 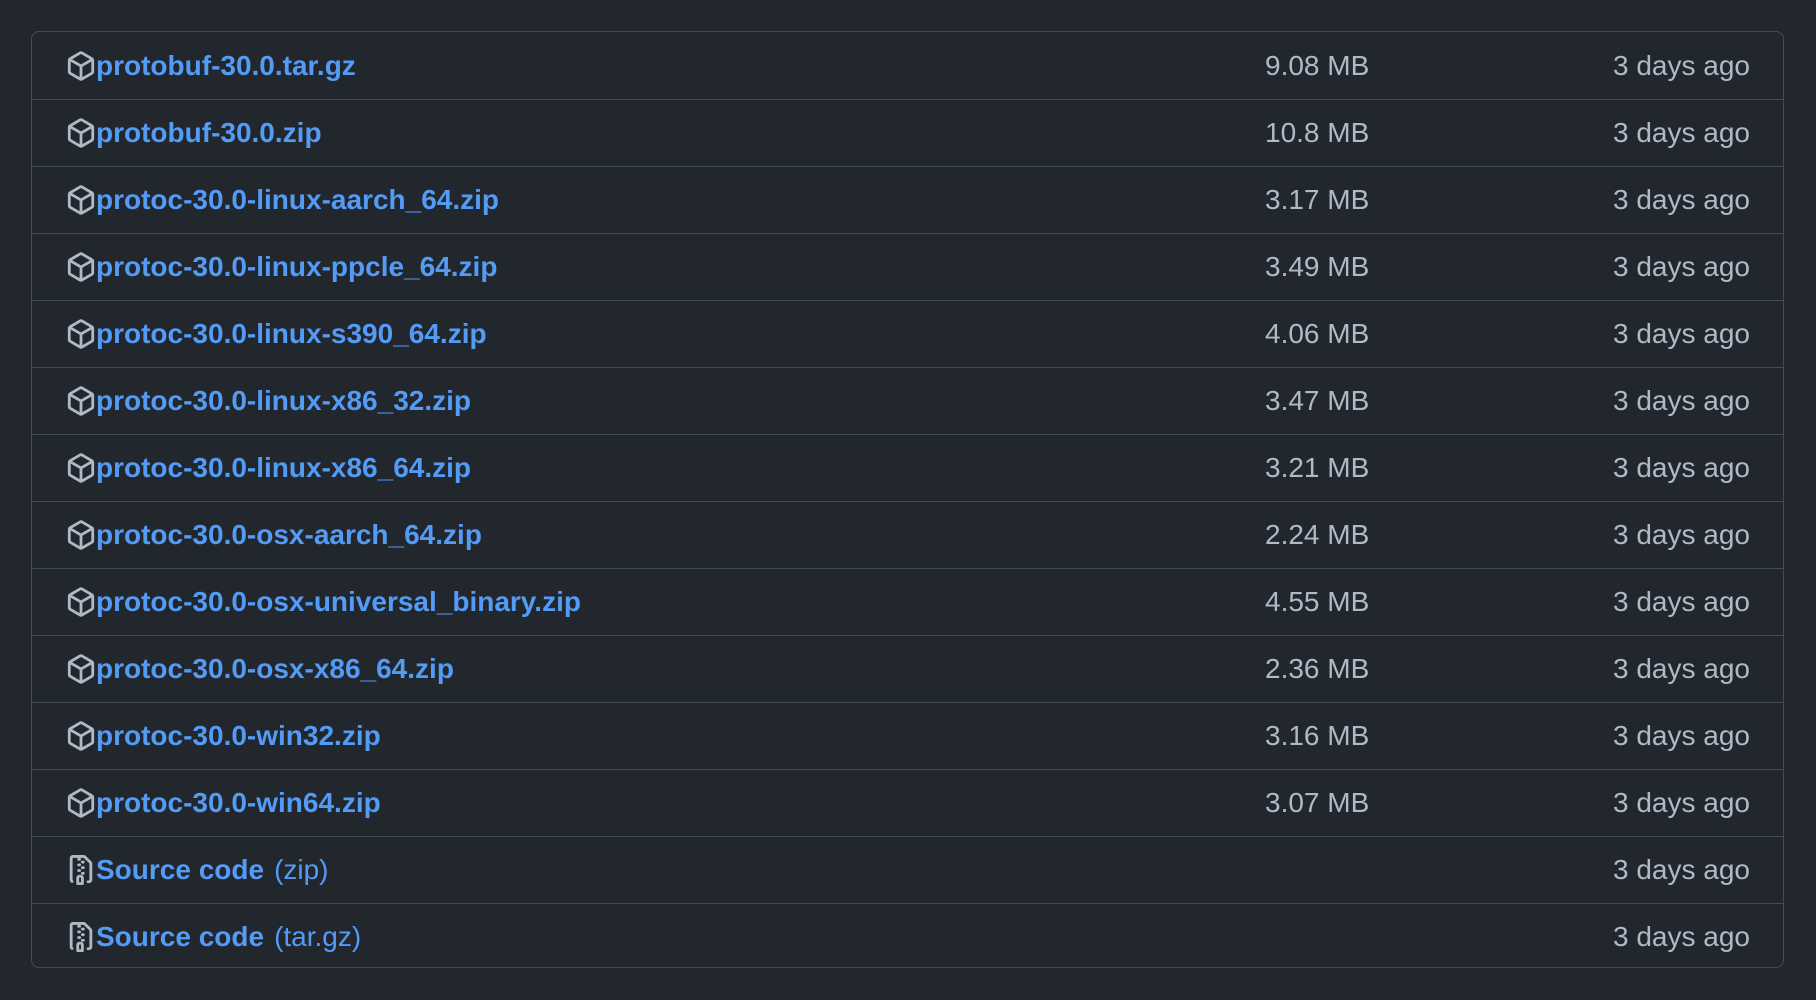 I want to click on asset-name-cell: protoc-30.0-osx-x86_64.zip, so click(x=260, y=669).